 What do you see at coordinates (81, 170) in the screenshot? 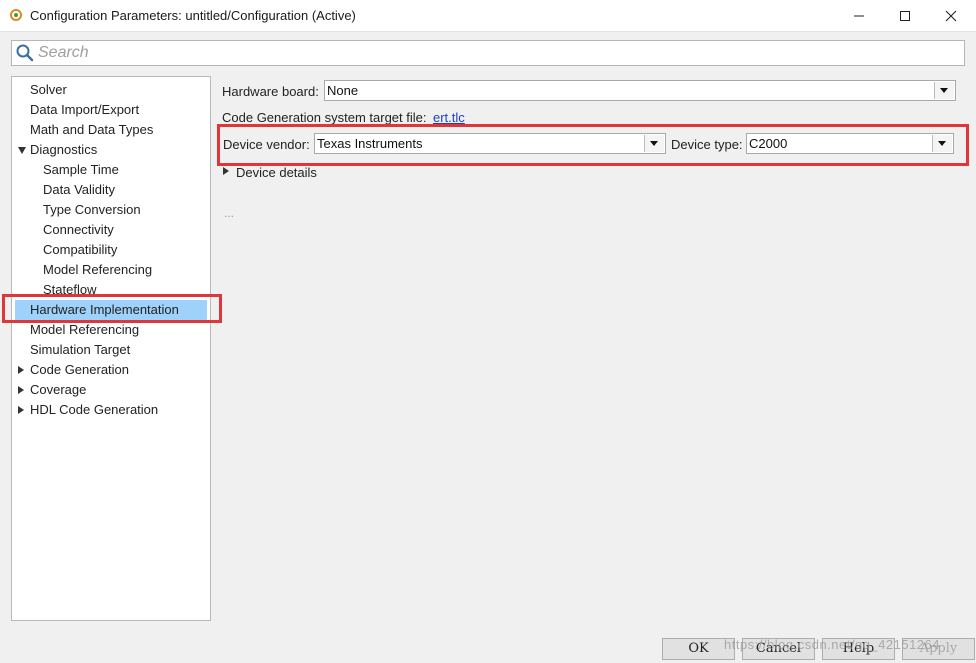
I see `tree-item-sample-time: Sample Time` at bounding box center [81, 170].